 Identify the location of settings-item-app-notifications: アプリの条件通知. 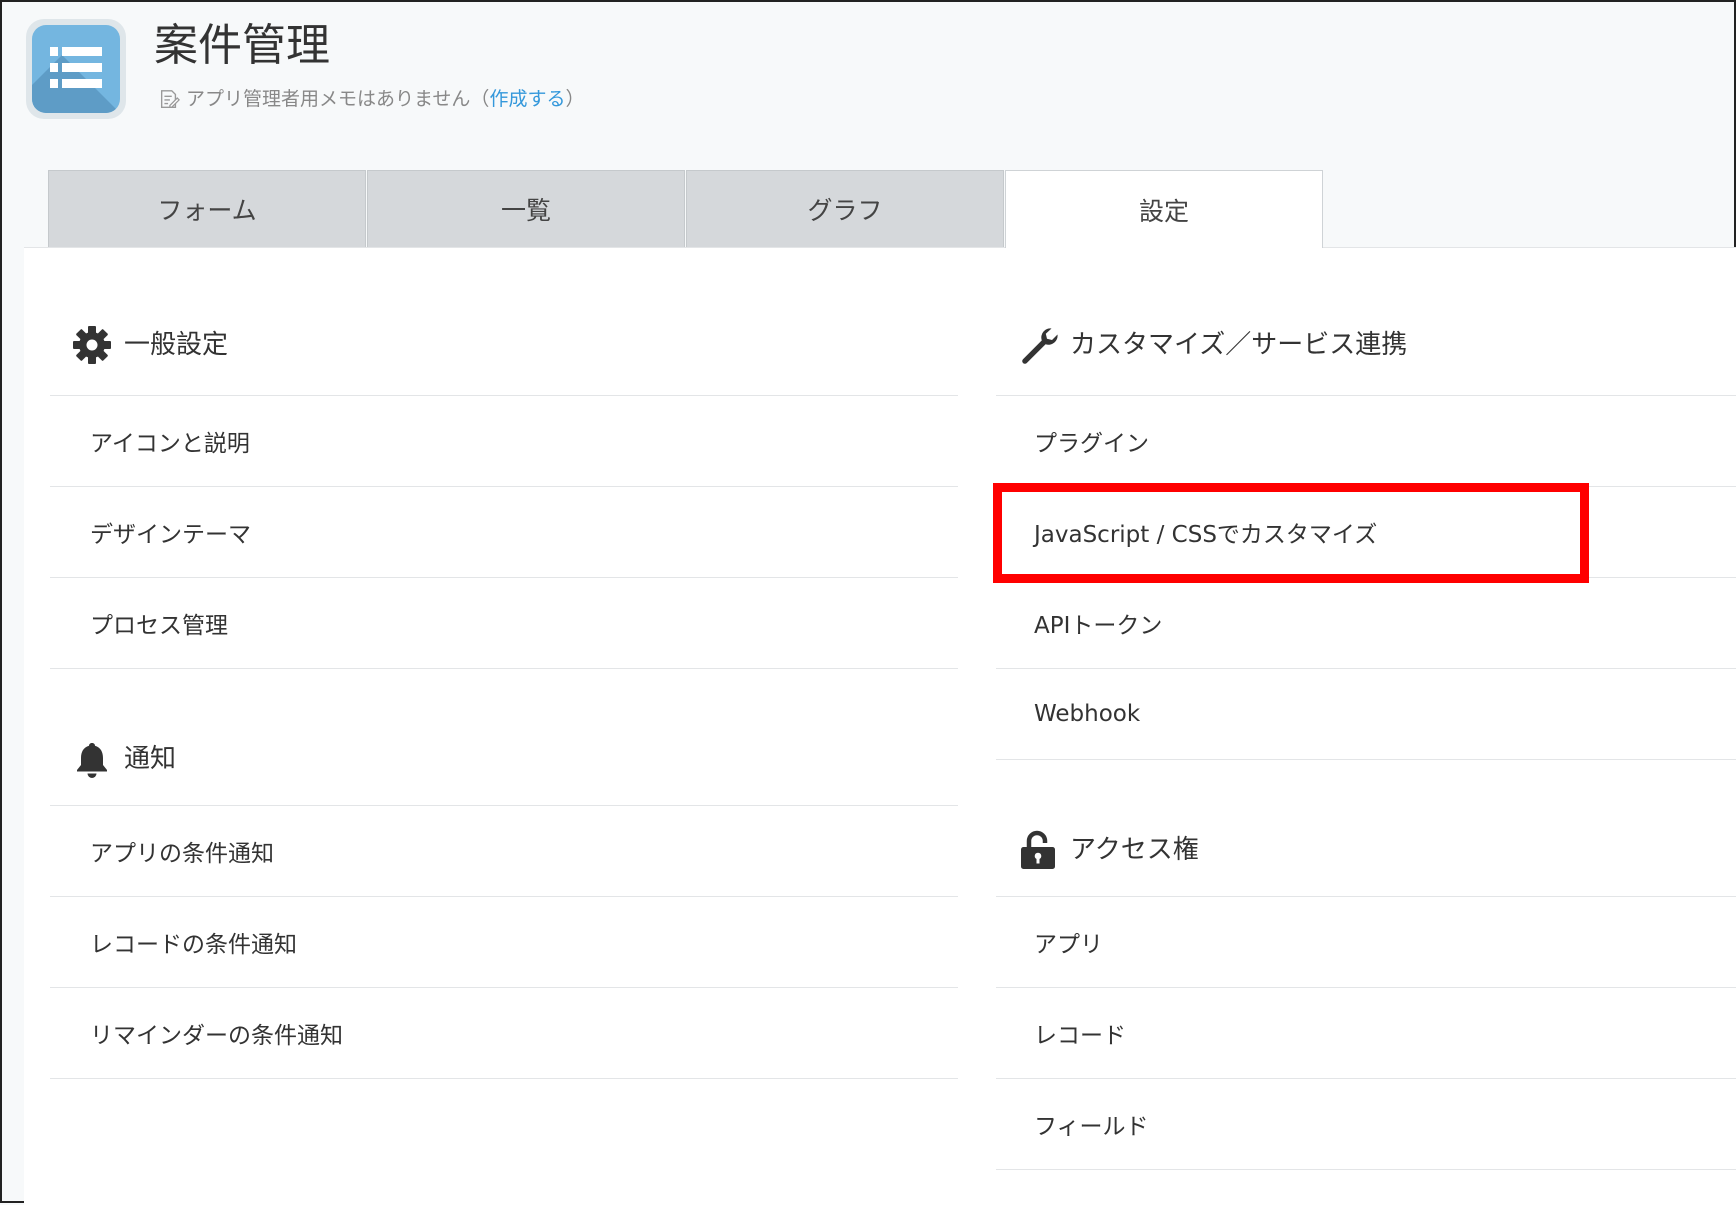
(504, 851).